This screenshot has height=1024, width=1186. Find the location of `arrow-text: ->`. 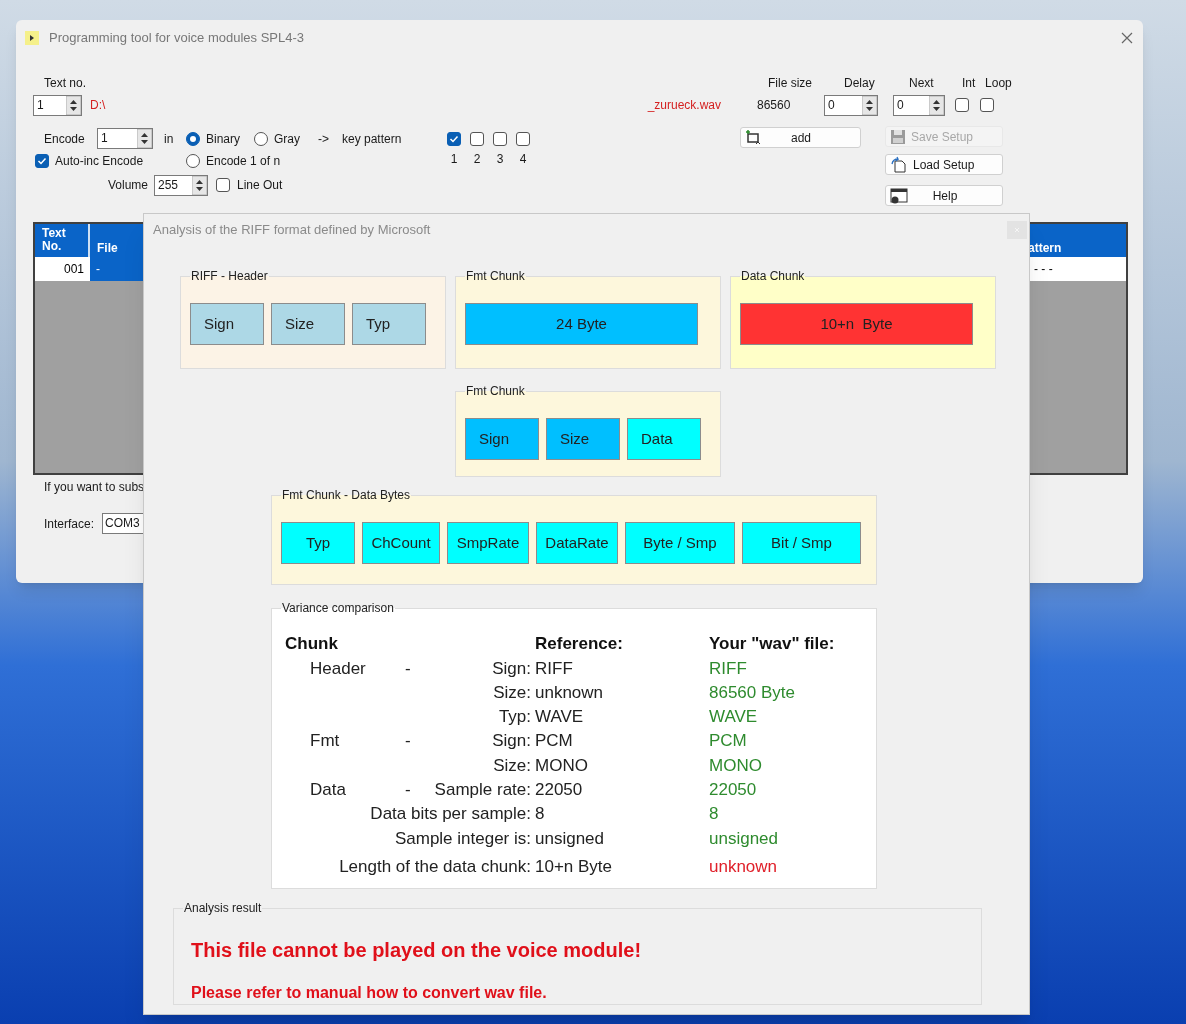

arrow-text: -> is located at coordinates (324, 139).